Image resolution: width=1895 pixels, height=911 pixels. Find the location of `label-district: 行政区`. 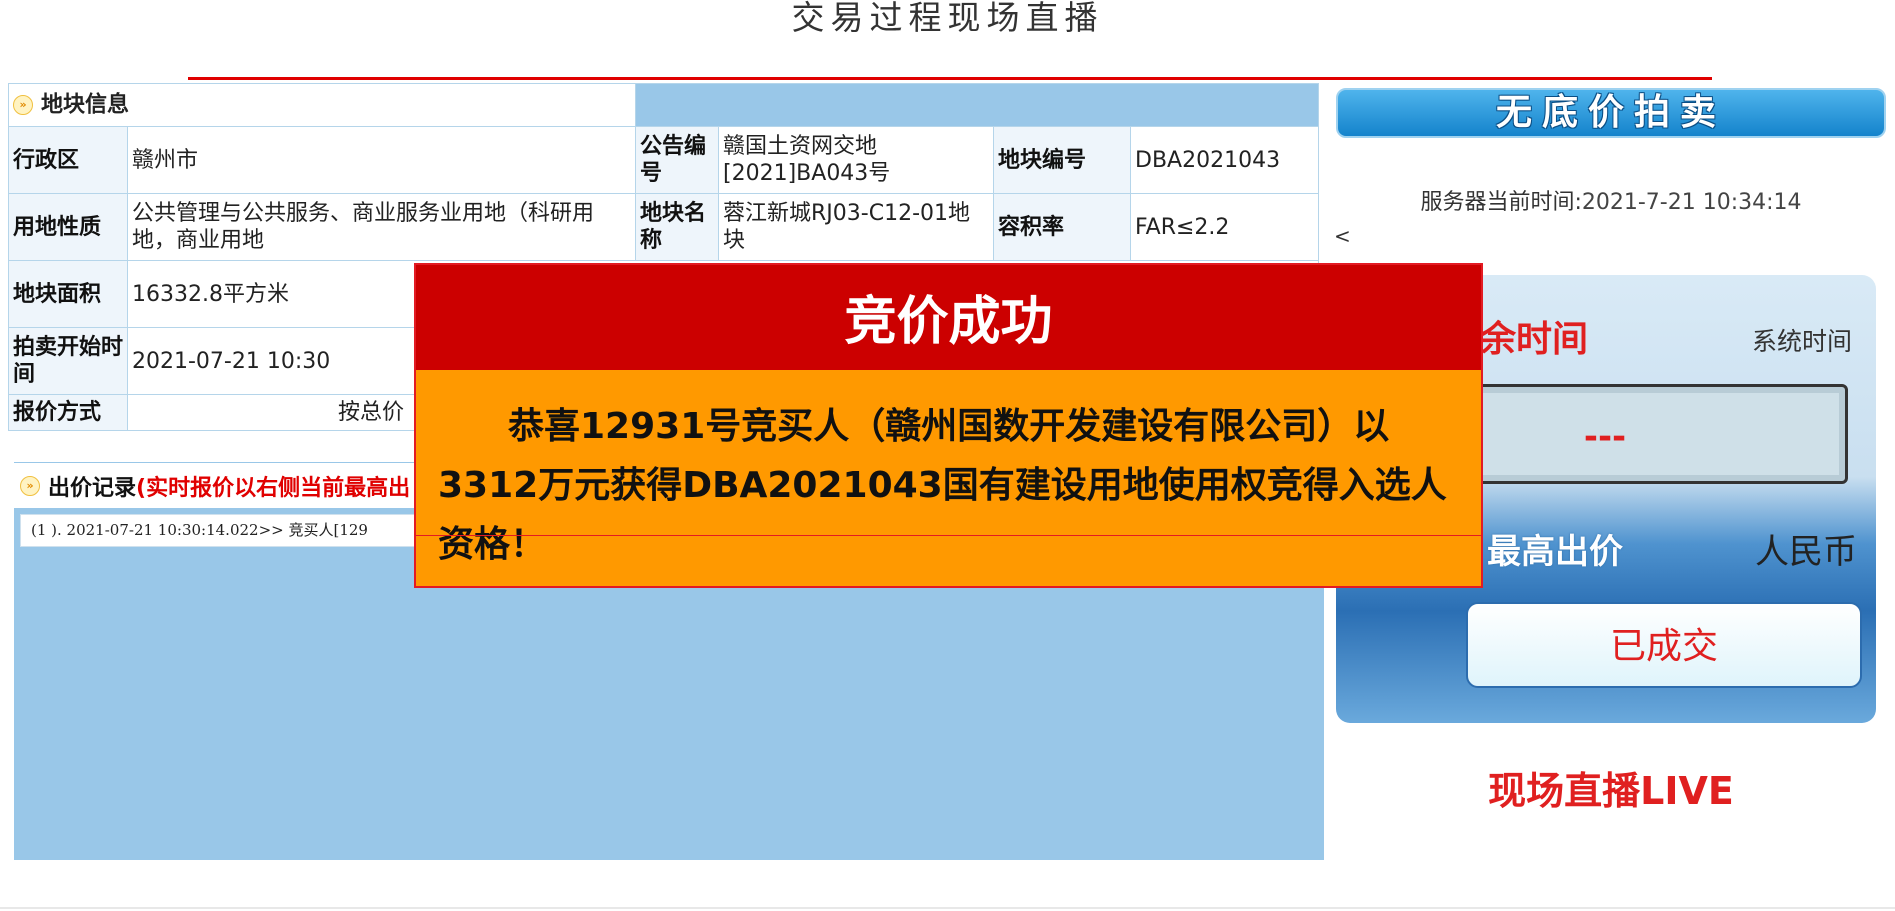

label-district: 行政区 is located at coordinates (68, 160).